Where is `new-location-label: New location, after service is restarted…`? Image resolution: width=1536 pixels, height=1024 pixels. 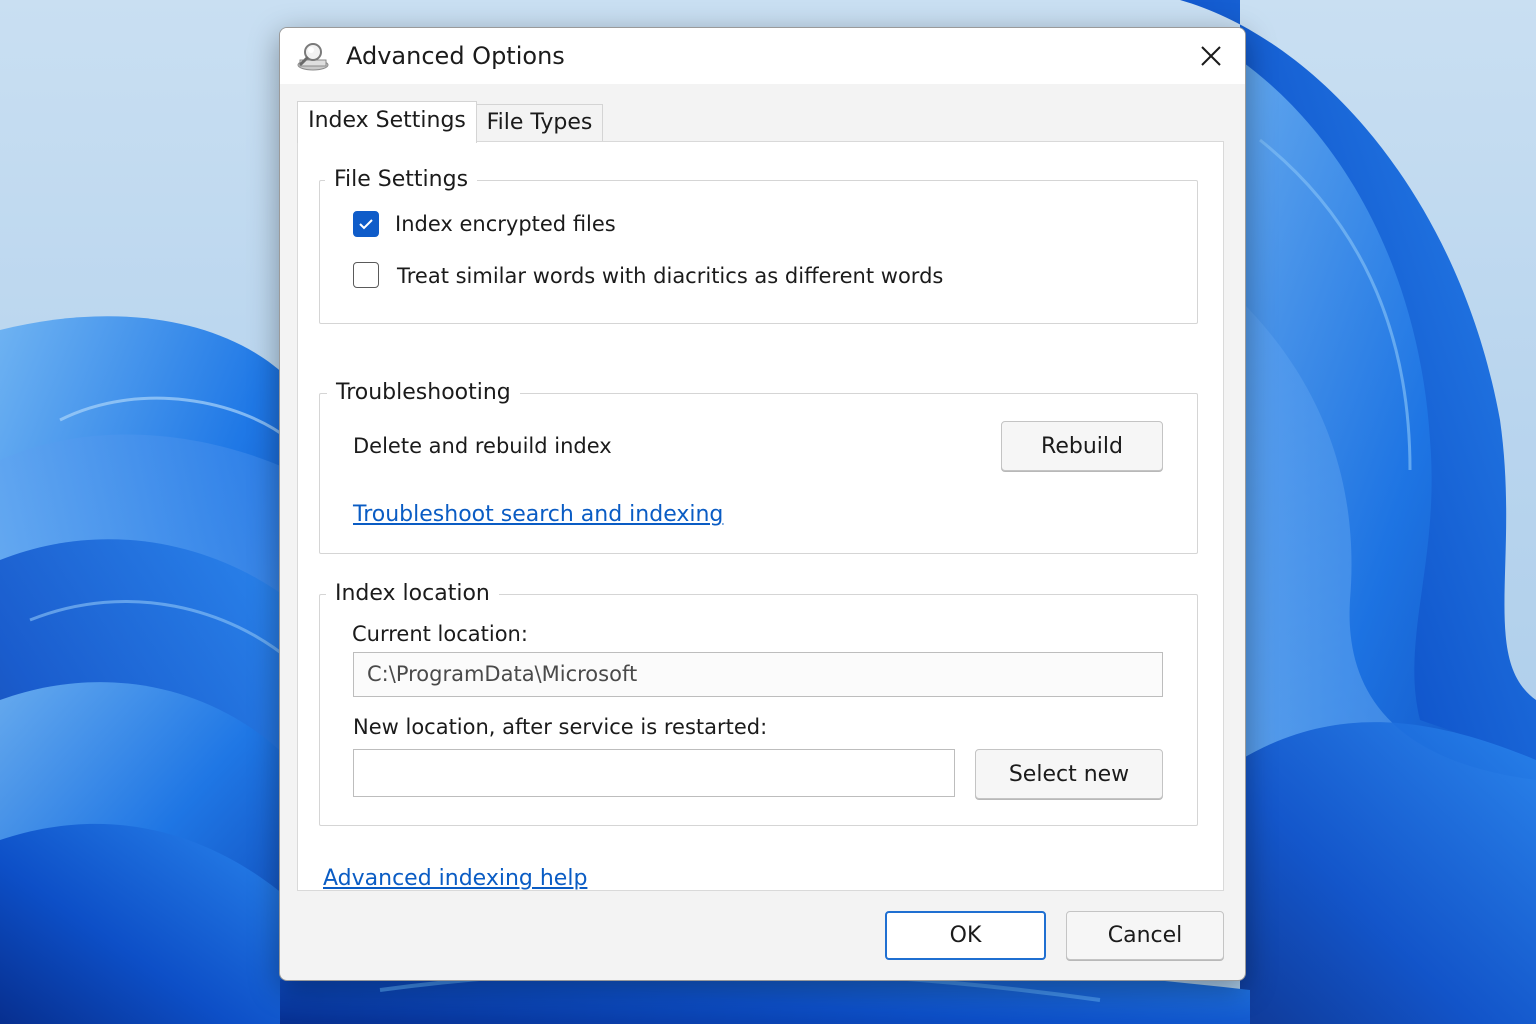 new-location-label: New location, after service is restarted… is located at coordinates (560, 727).